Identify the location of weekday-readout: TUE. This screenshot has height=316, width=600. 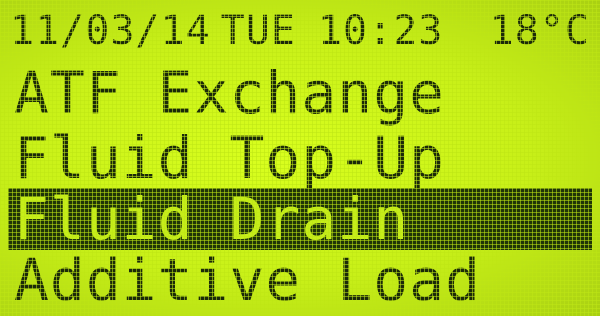
(258, 31).